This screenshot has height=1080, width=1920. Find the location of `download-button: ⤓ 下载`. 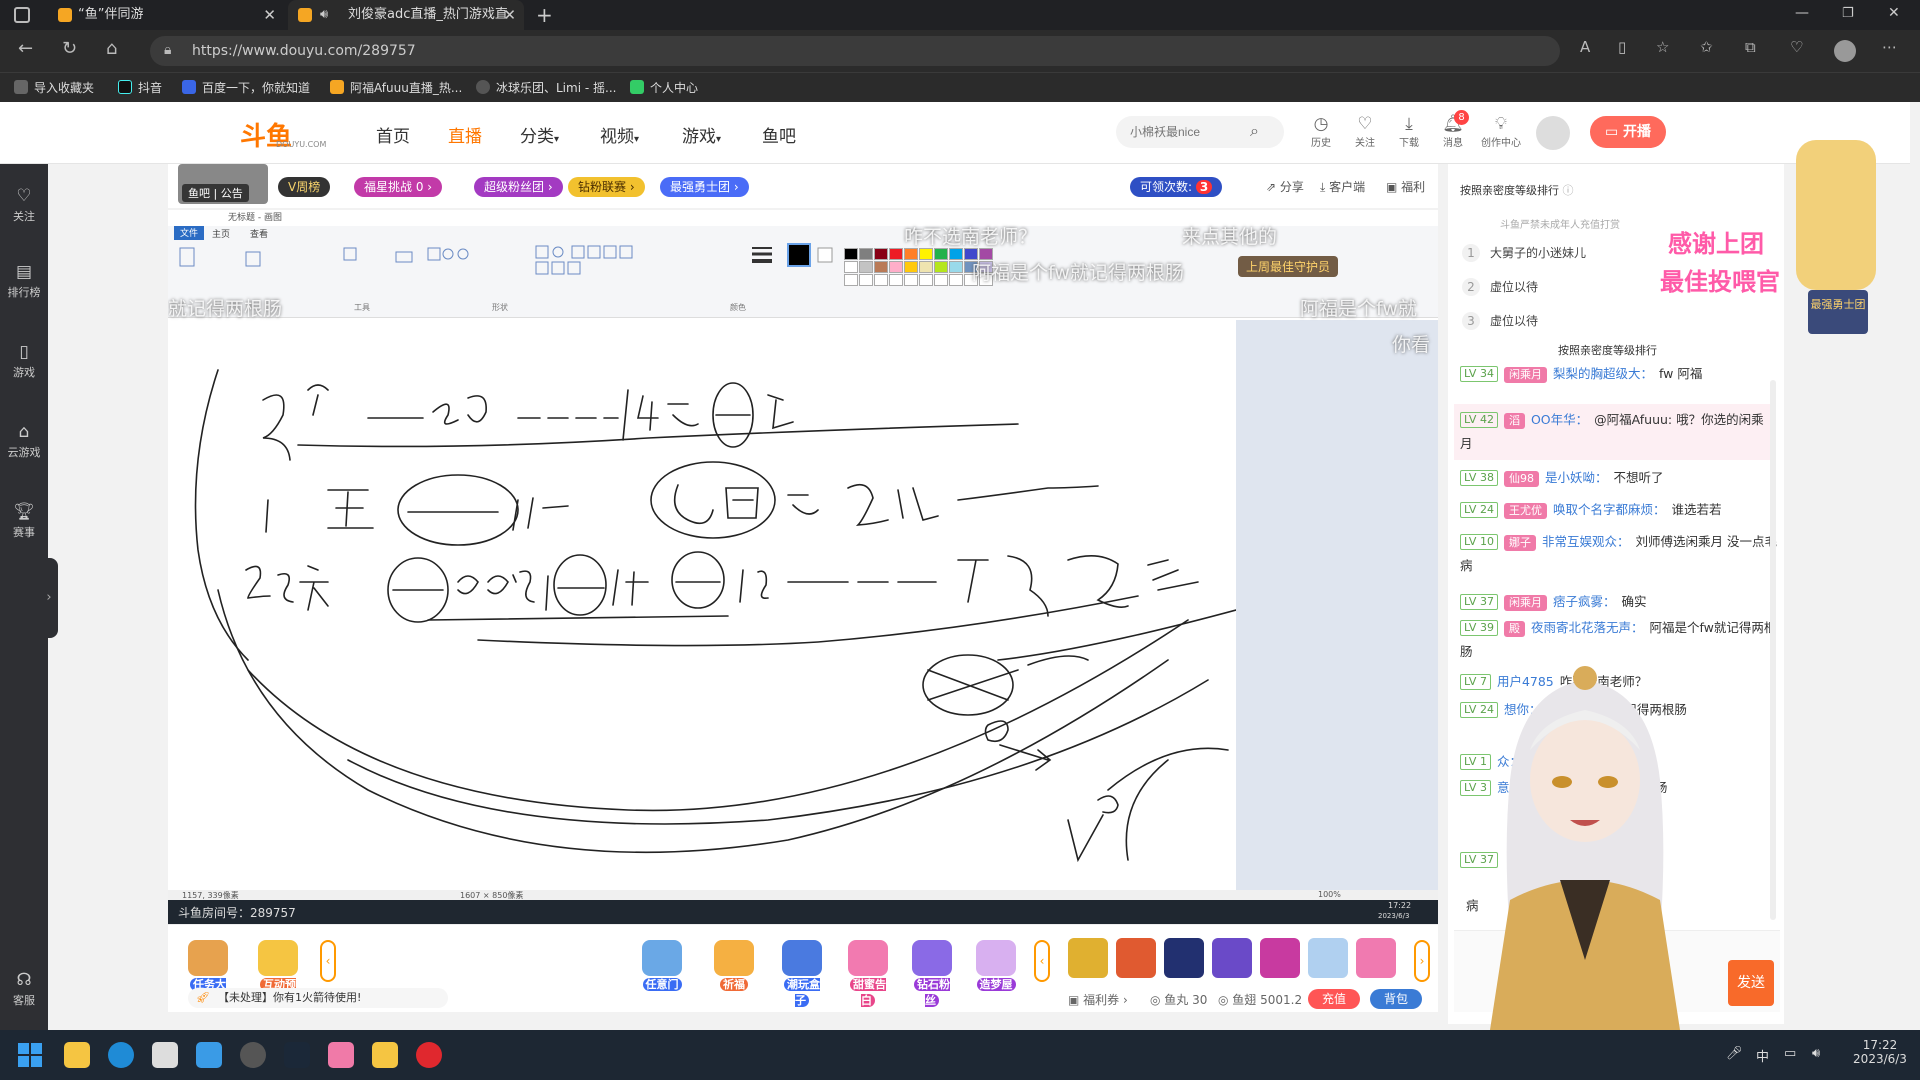

download-button: ⤓ 下载 is located at coordinates (1409, 131).